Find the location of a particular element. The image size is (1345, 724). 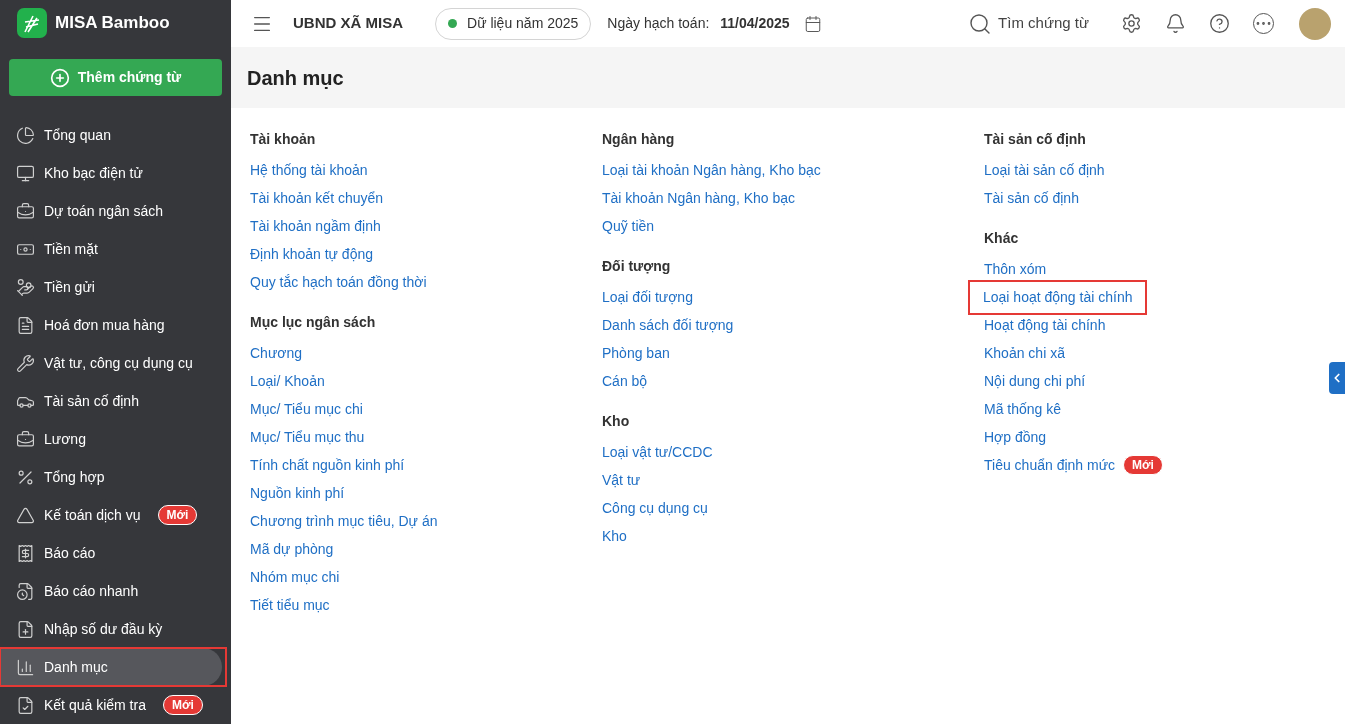

document-icon is located at coordinates (25, 325).